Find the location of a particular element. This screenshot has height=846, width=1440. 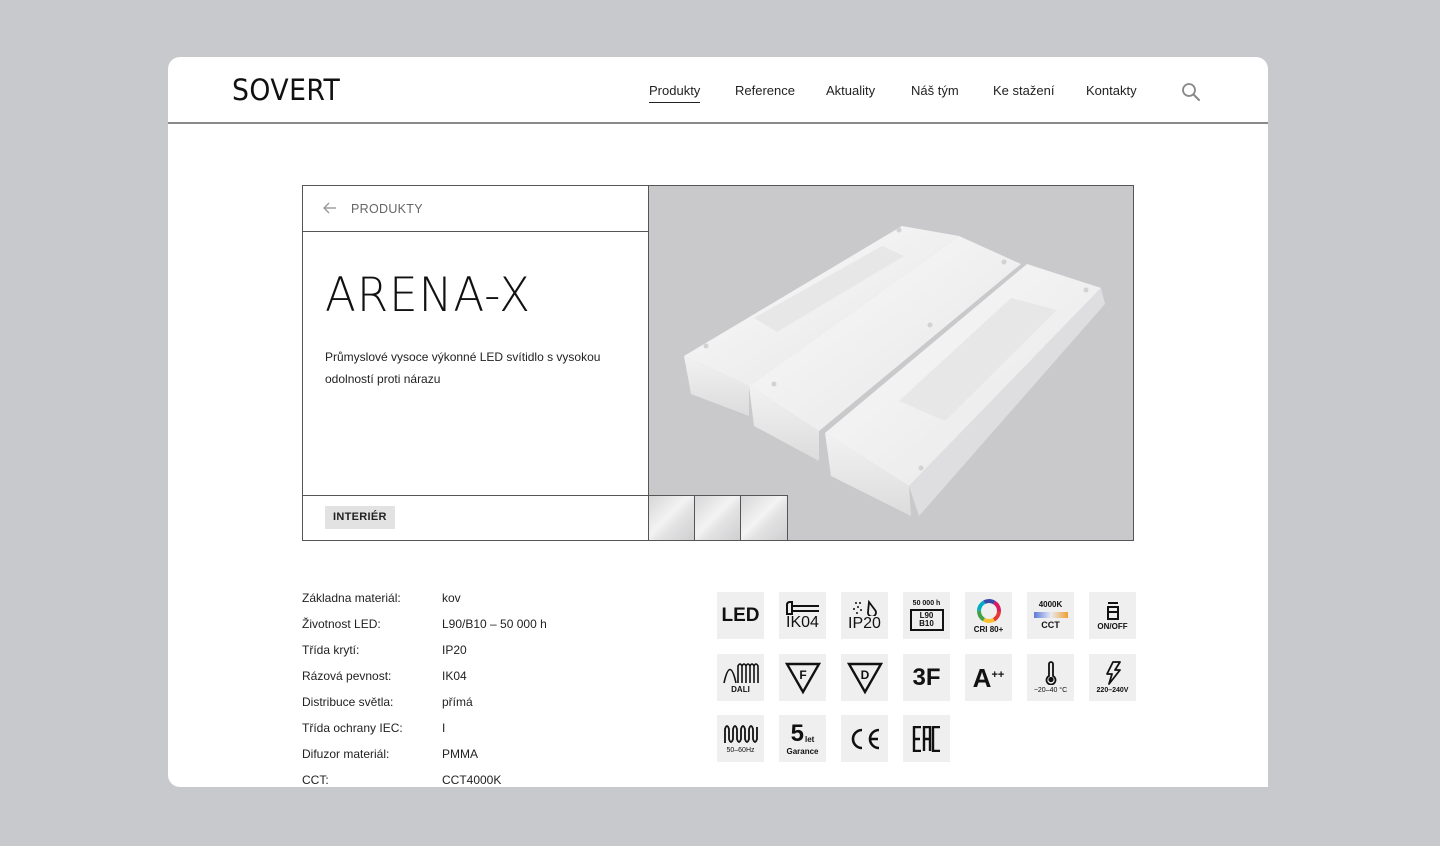

spec-value: CCT4000K is located at coordinates (472, 780).